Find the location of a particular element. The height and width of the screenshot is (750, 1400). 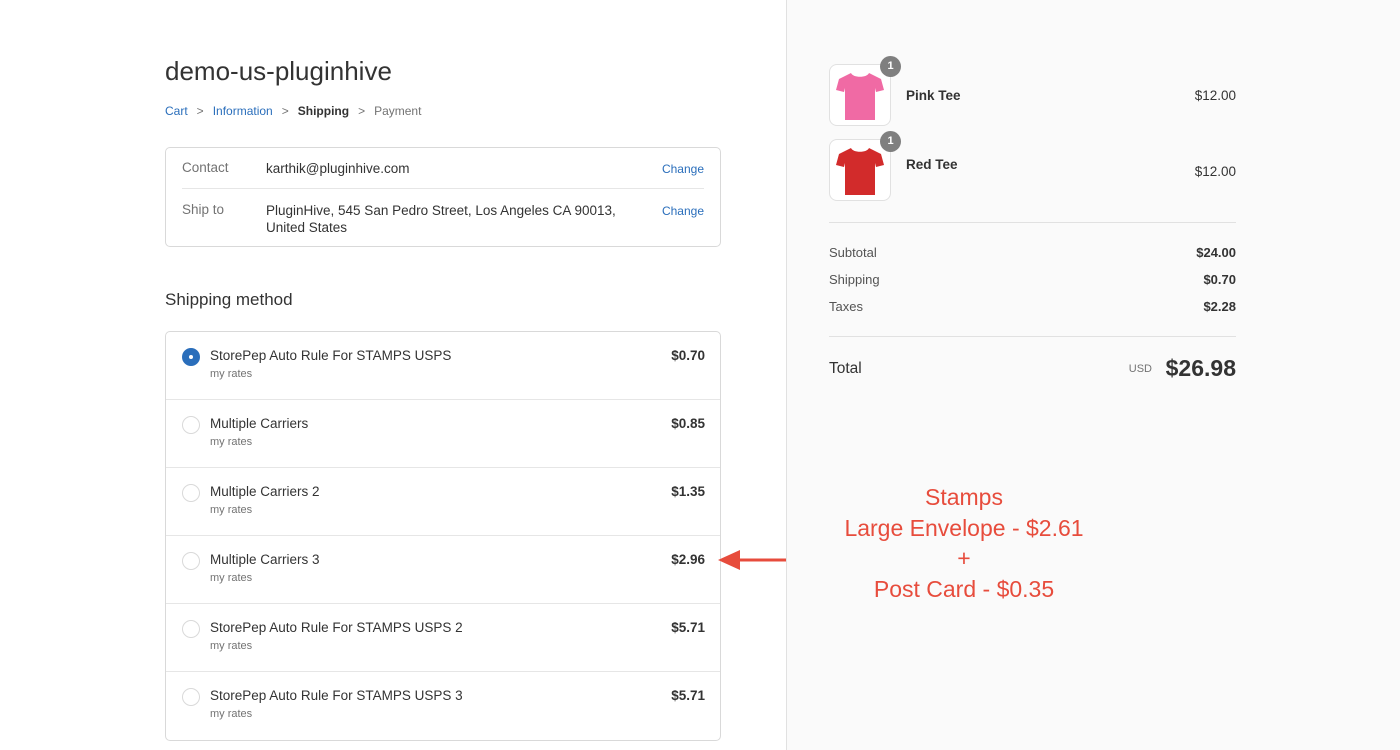

taxes-line: Taxes $2.28 is located at coordinates (1032, 306).